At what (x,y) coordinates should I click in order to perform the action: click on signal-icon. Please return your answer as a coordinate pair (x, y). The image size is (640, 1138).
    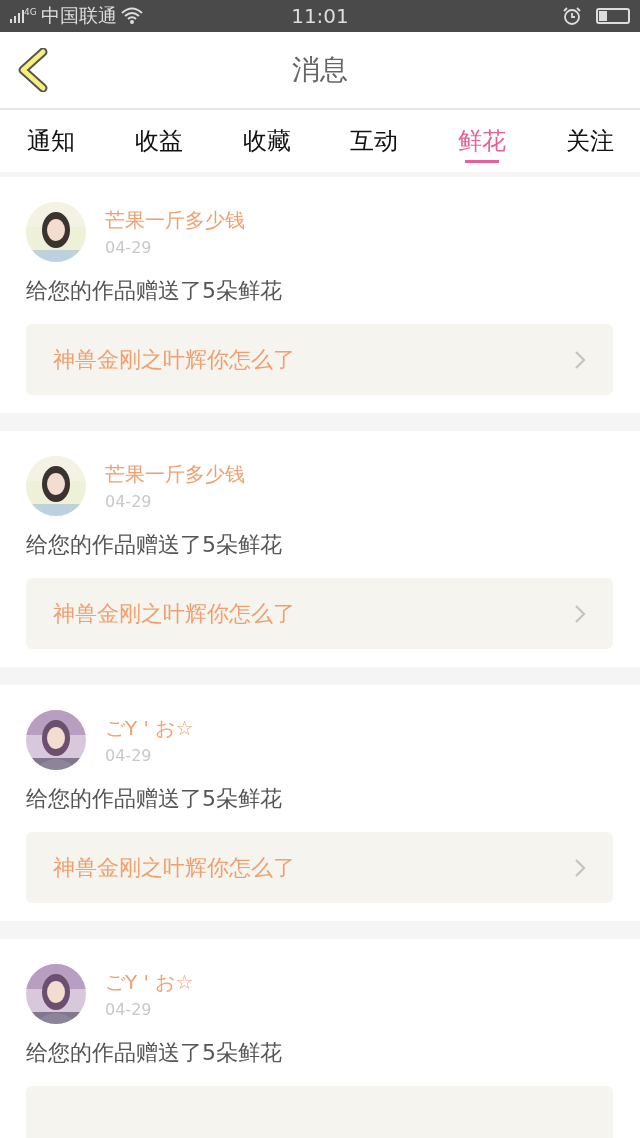
    Looking at the image, I should click on (17, 16).